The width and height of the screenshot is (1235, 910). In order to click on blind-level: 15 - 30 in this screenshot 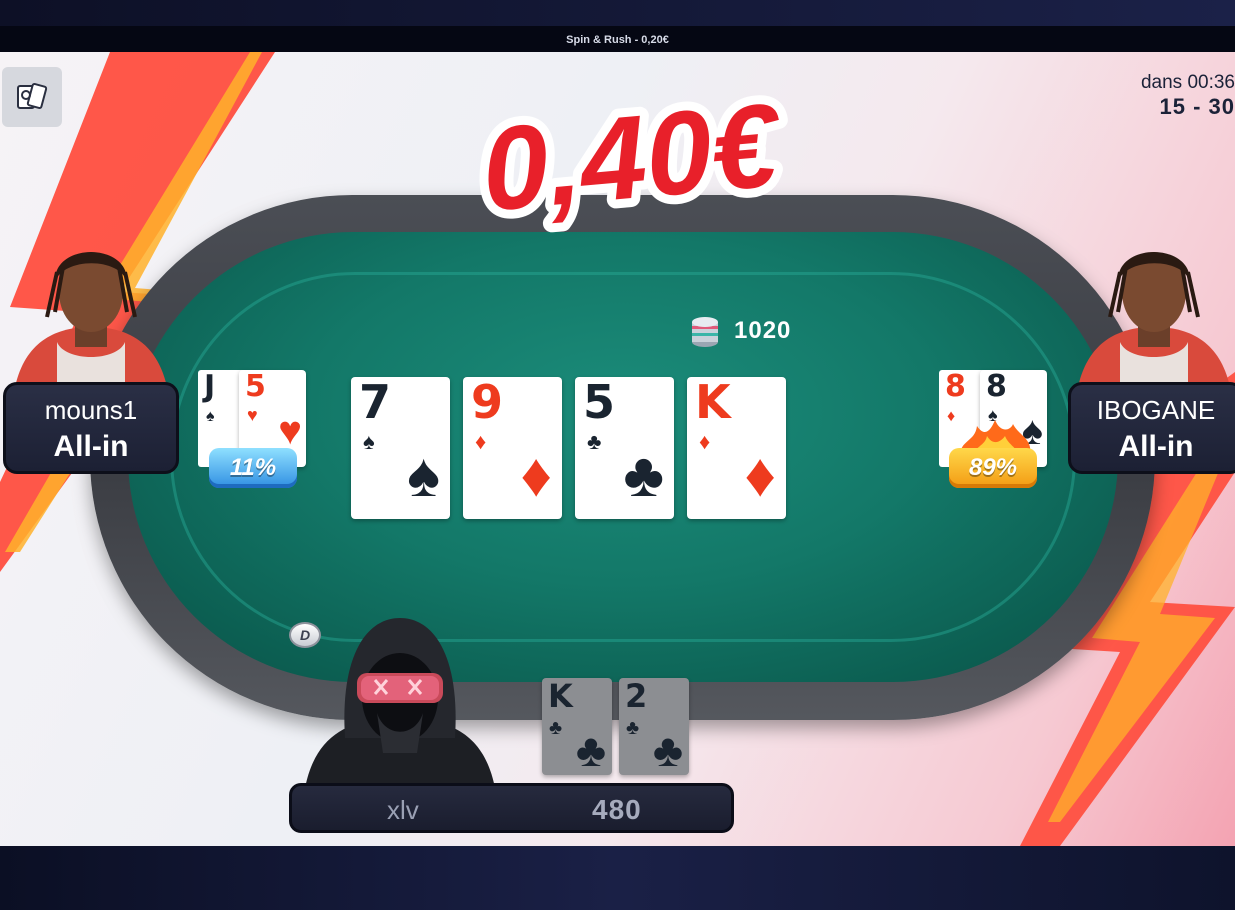, I will do `click(1197, 106)`.